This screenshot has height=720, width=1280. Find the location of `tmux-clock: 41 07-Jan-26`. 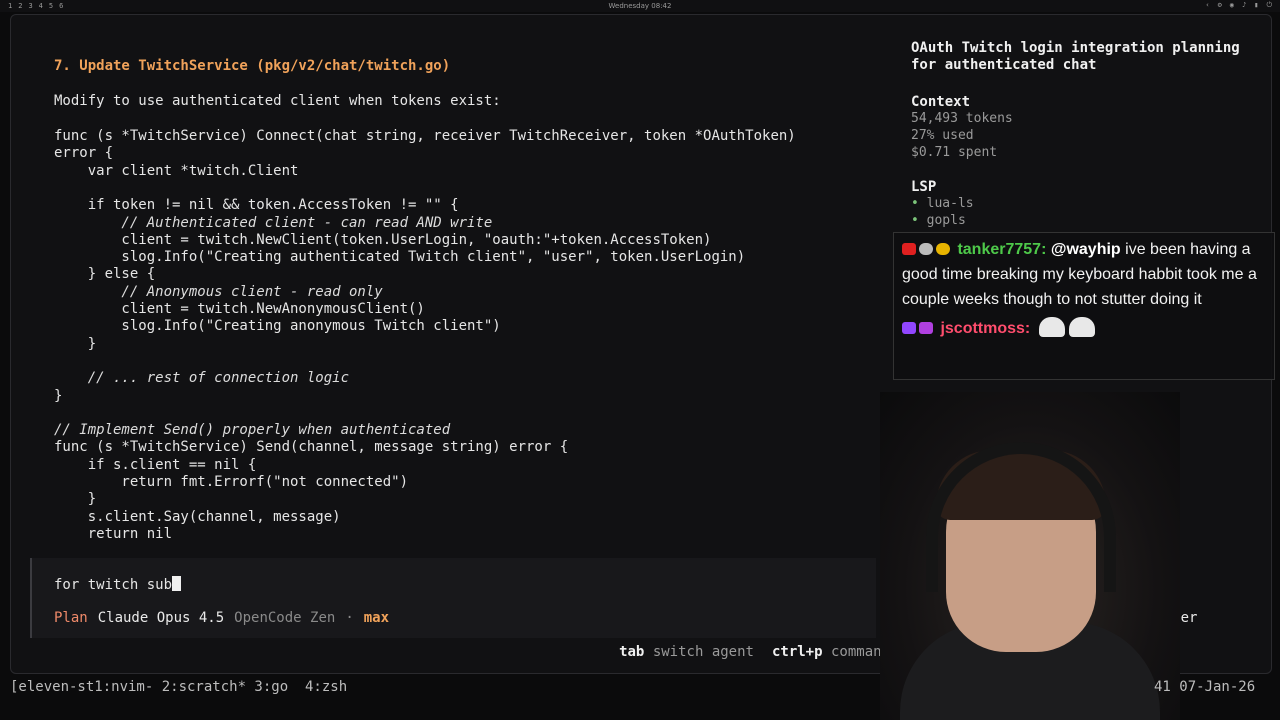

tmux-clock: 41 07-Jan-26 is located at coordinates (1205, 687).